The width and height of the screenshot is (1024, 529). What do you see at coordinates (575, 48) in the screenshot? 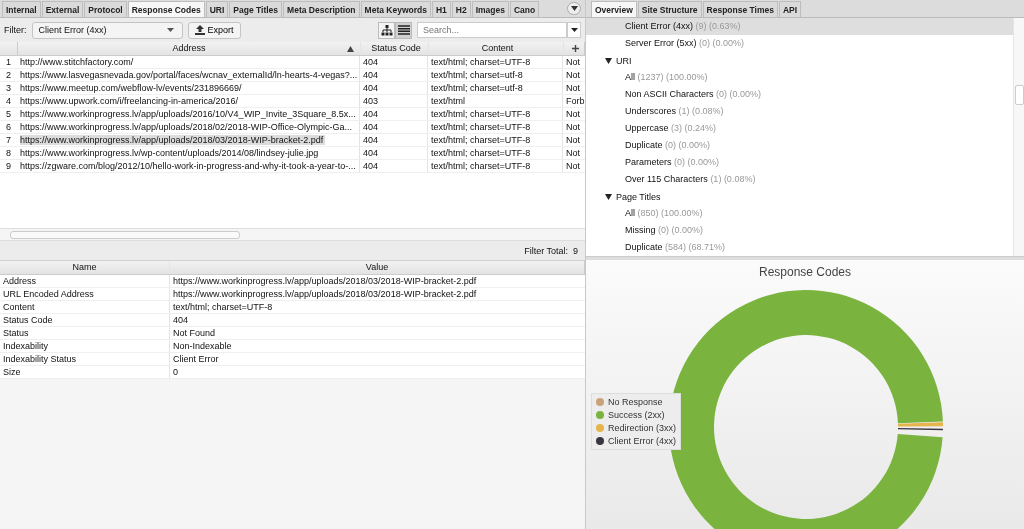
I see `add-column-icon` at bounding box center [575, 48].